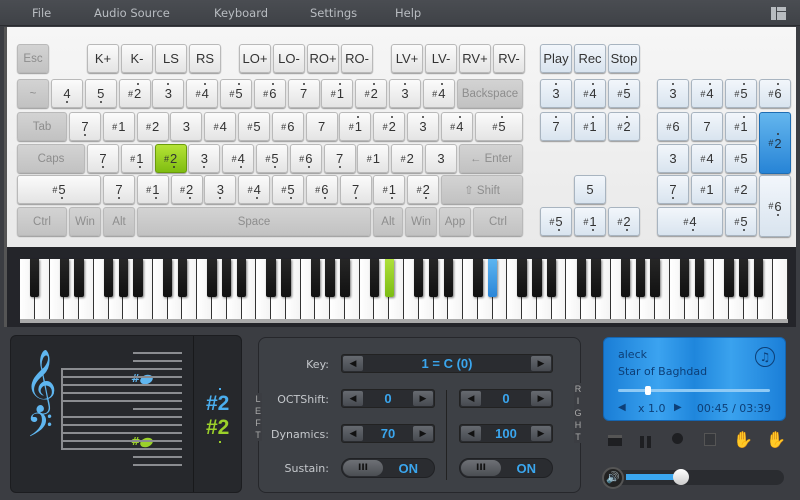  What do you see at coordinates (490, 93) in the screenshot?
I see `key-backspace: Backspace` at bounding box center [490, 93].